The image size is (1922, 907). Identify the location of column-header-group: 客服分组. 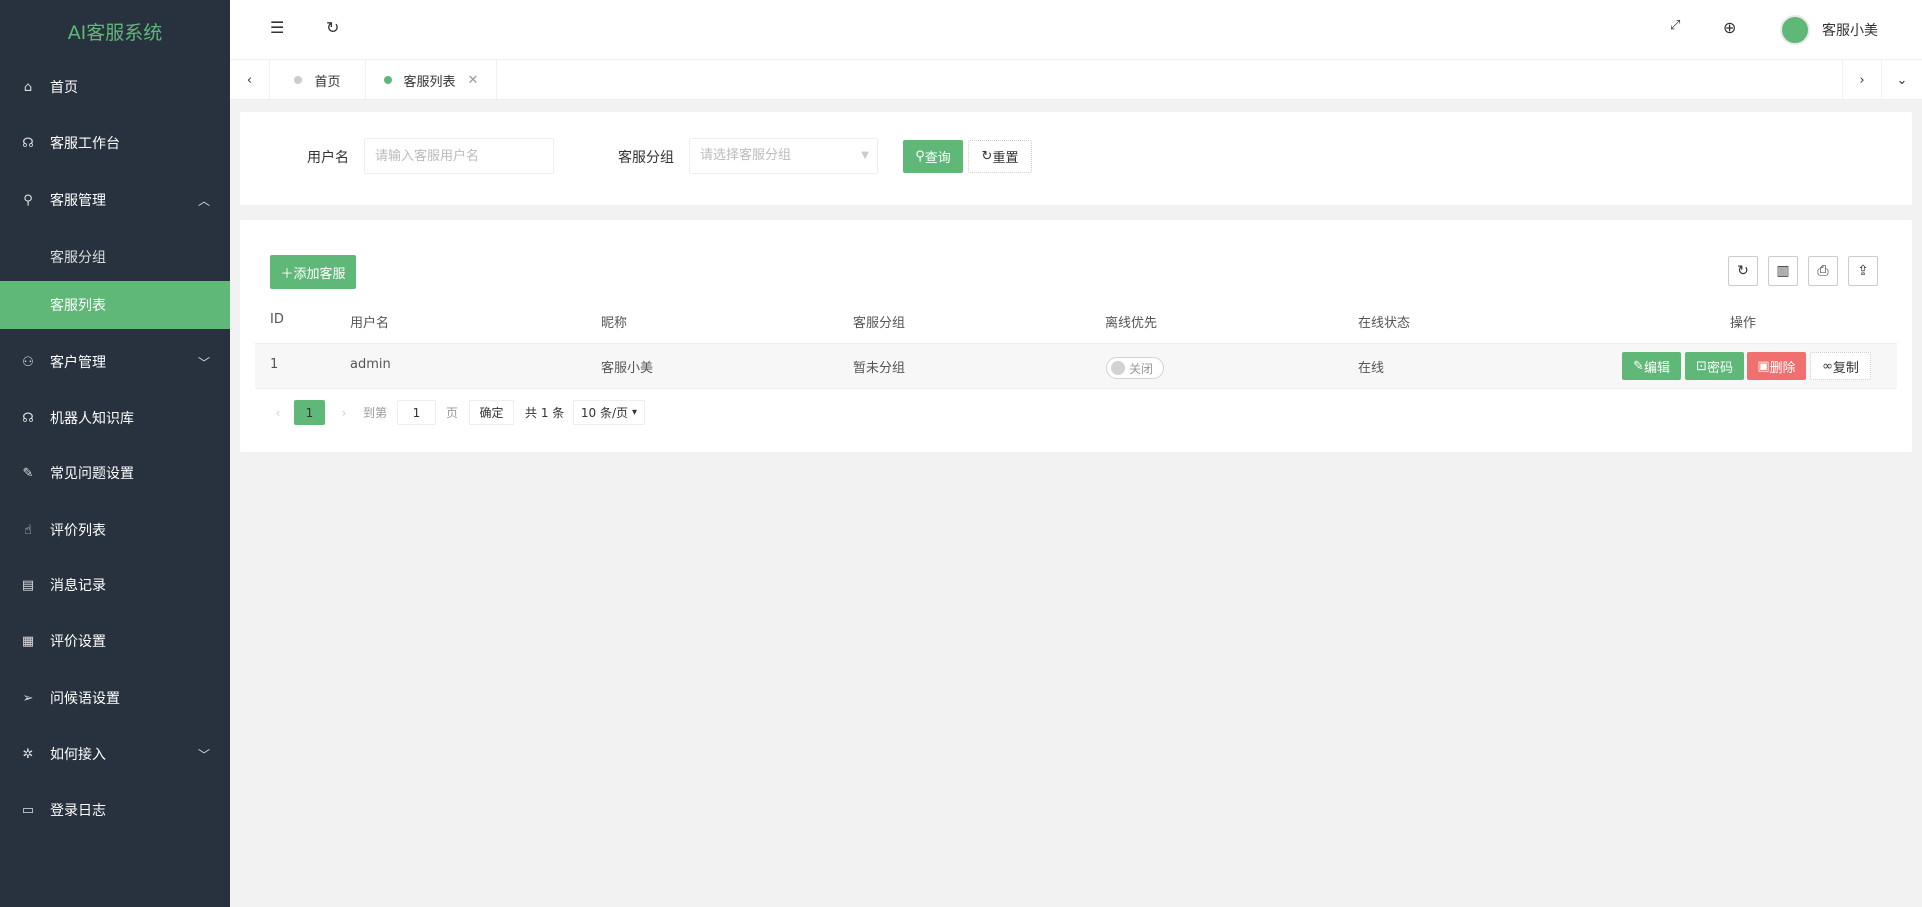
(879, 323).